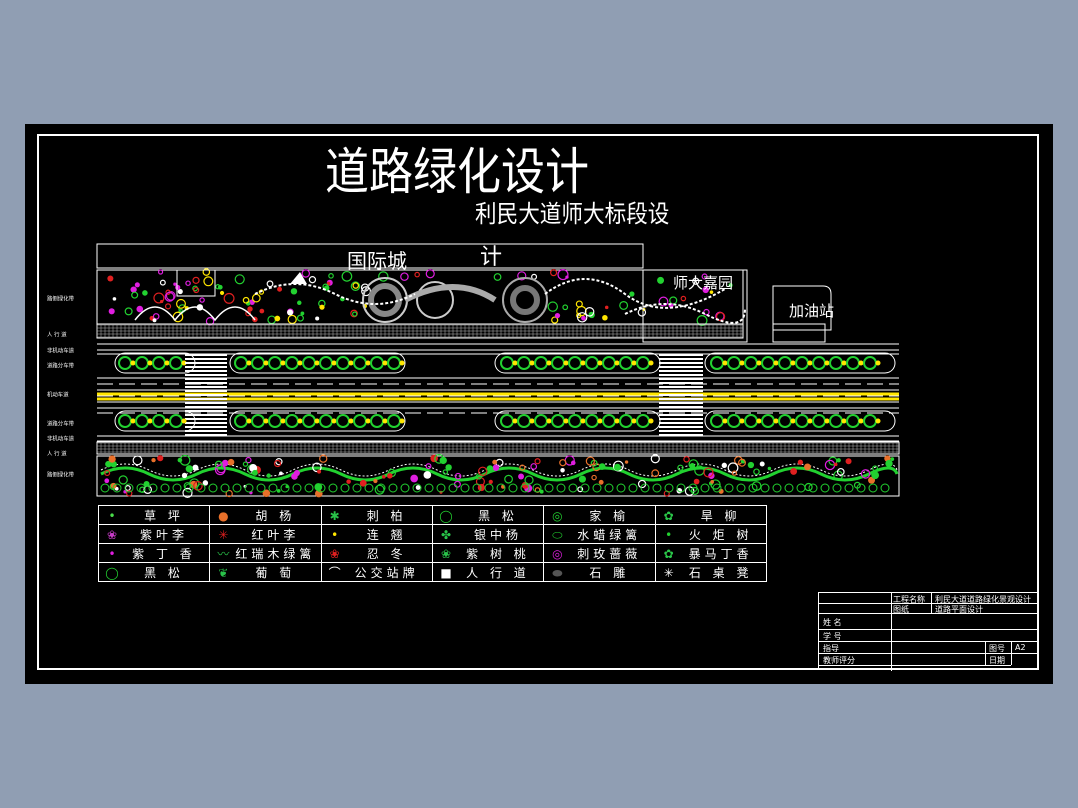 This screenshot has height=808, width=1078. Describe the element at coordinates (572, 214) in the screenshot. I see `drawing-subtitle: 利民大道师大标段设` at that location.